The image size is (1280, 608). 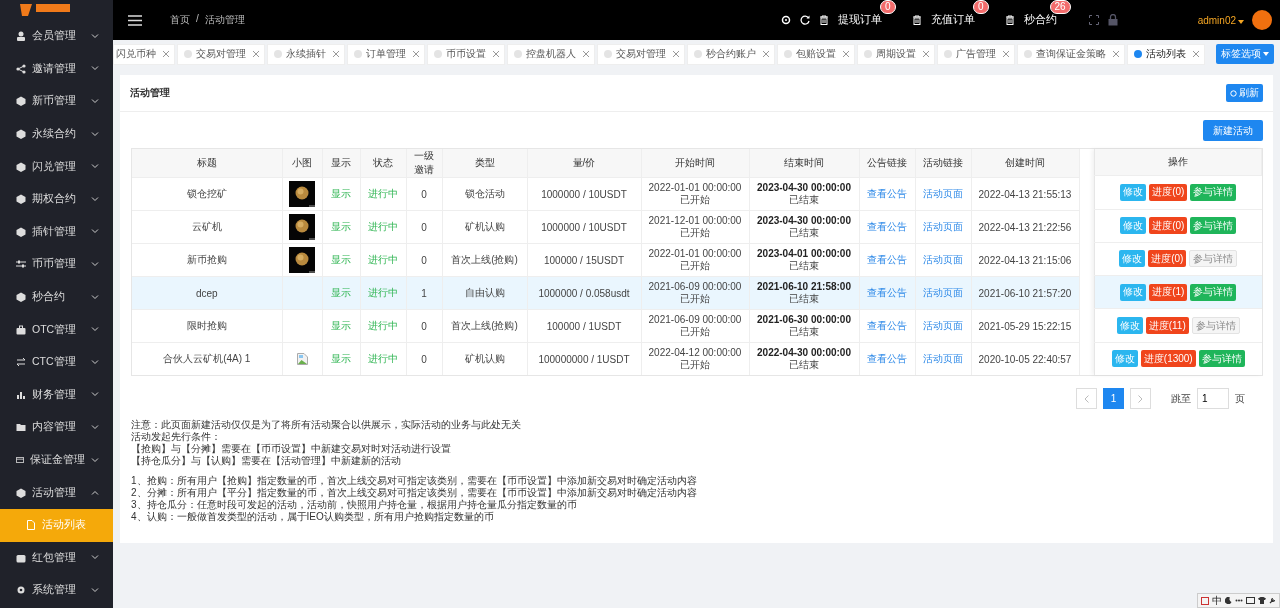 I want to click on sidebar-item: 秒合约, so click(x=56, y=297).